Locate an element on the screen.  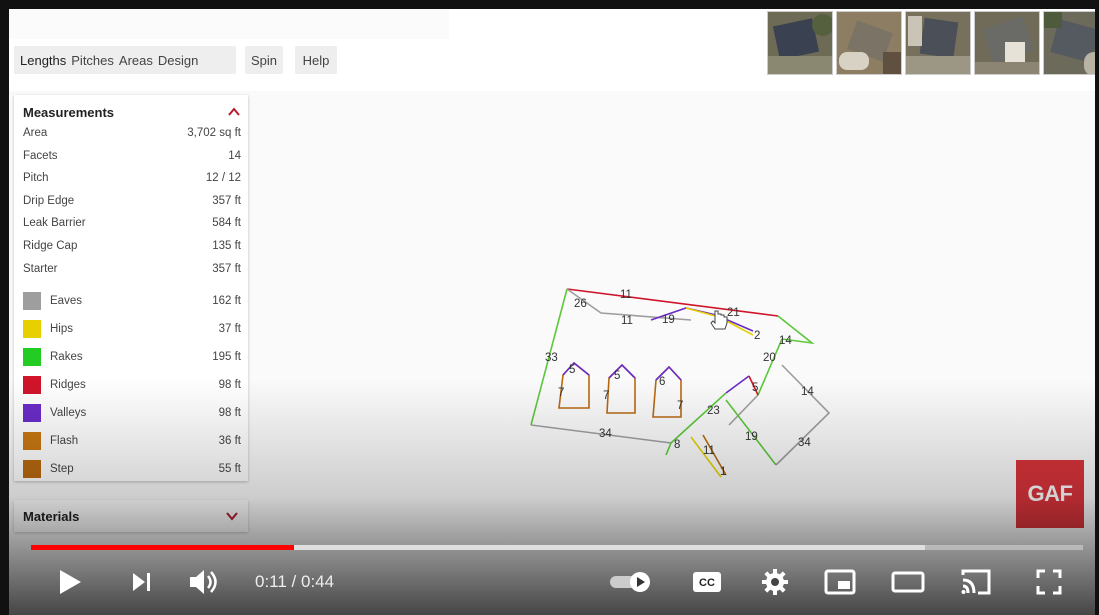
fullscreen-button is located at coordinates (1049, 582).